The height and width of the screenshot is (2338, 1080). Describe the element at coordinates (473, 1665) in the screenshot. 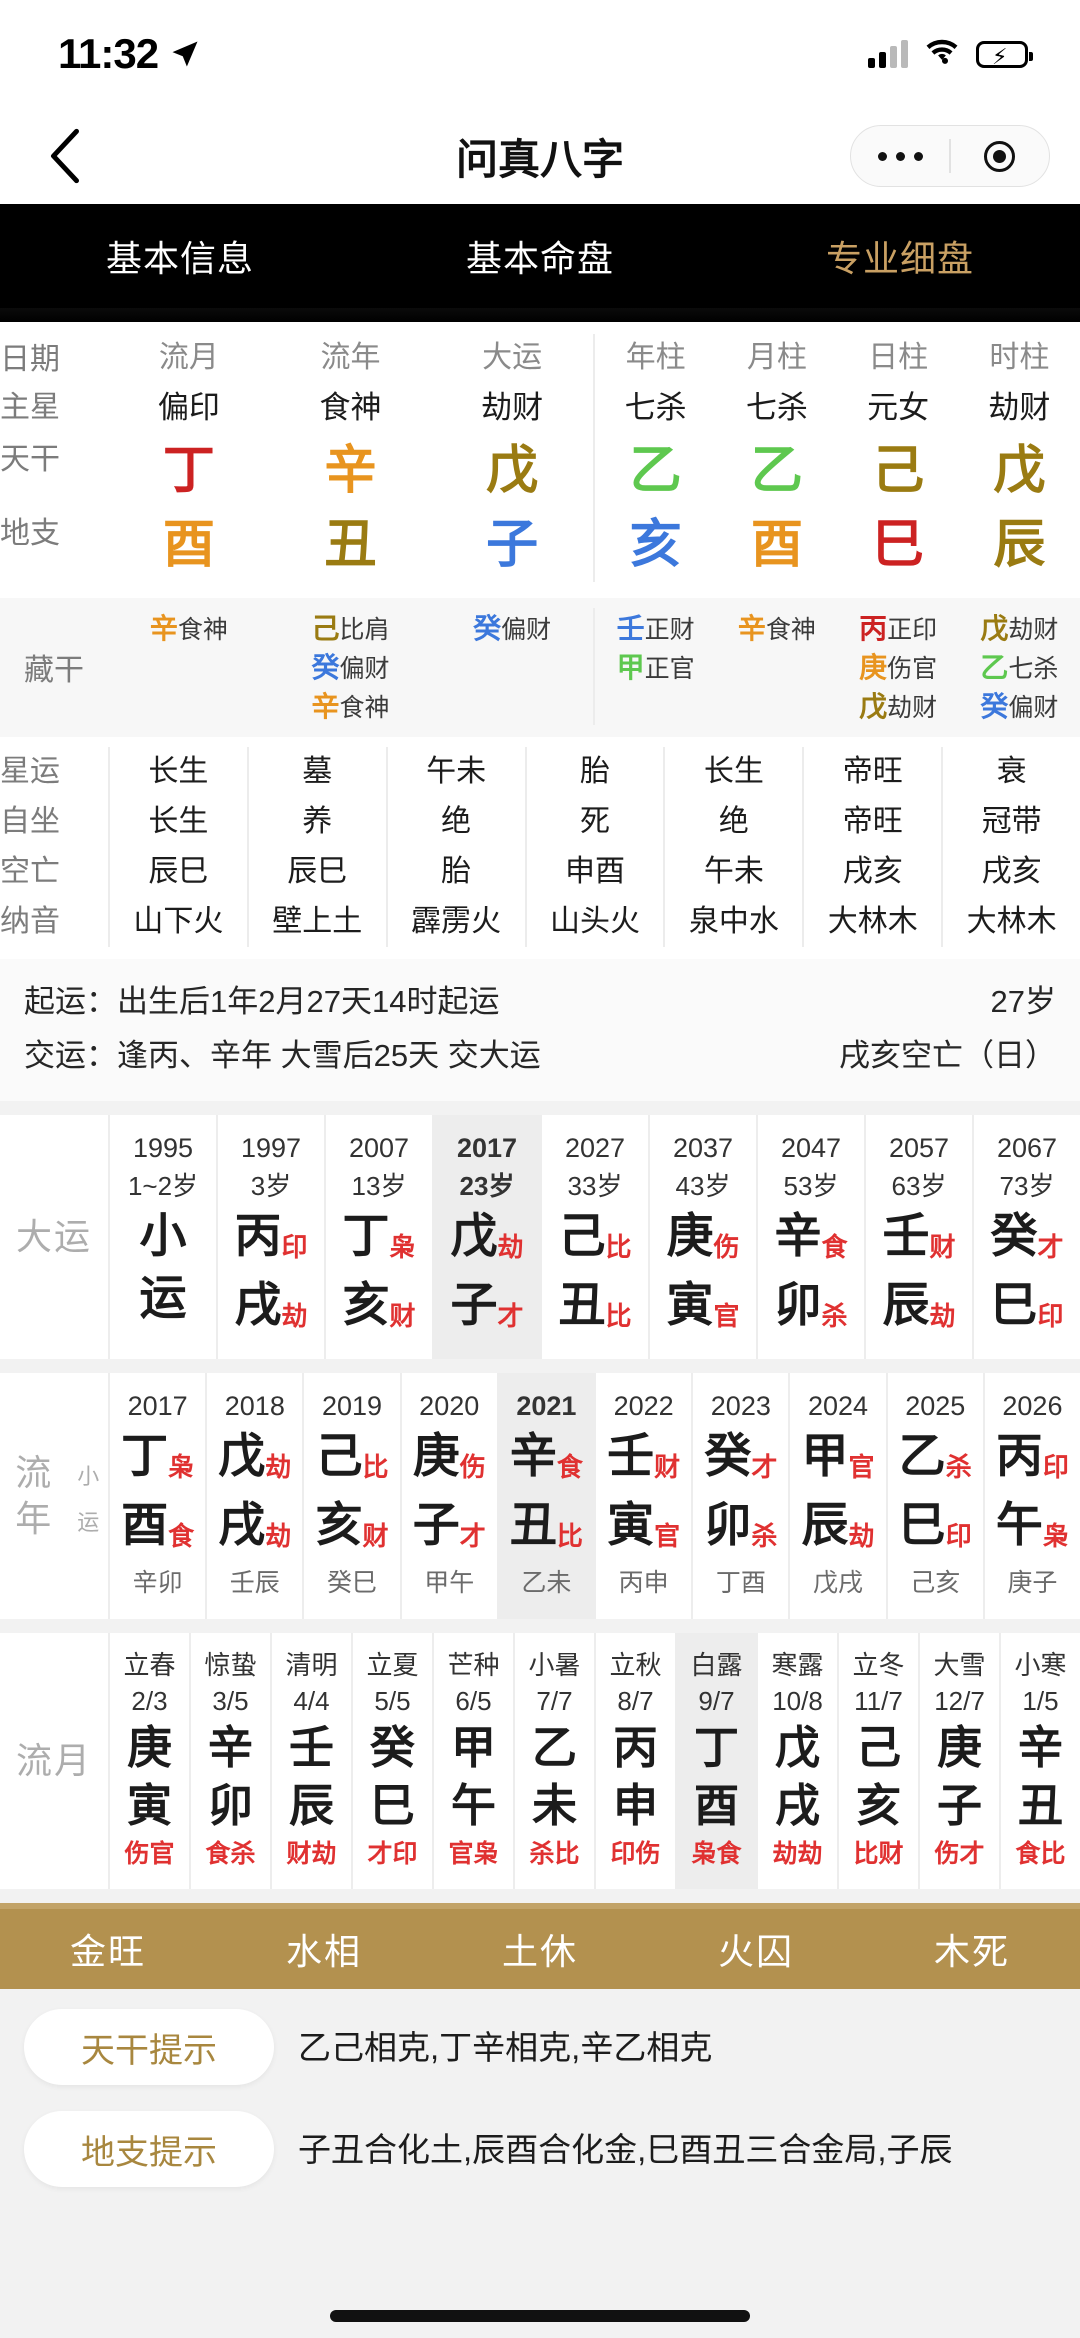

I see `liuyue-term-4: 芒种` at that location.